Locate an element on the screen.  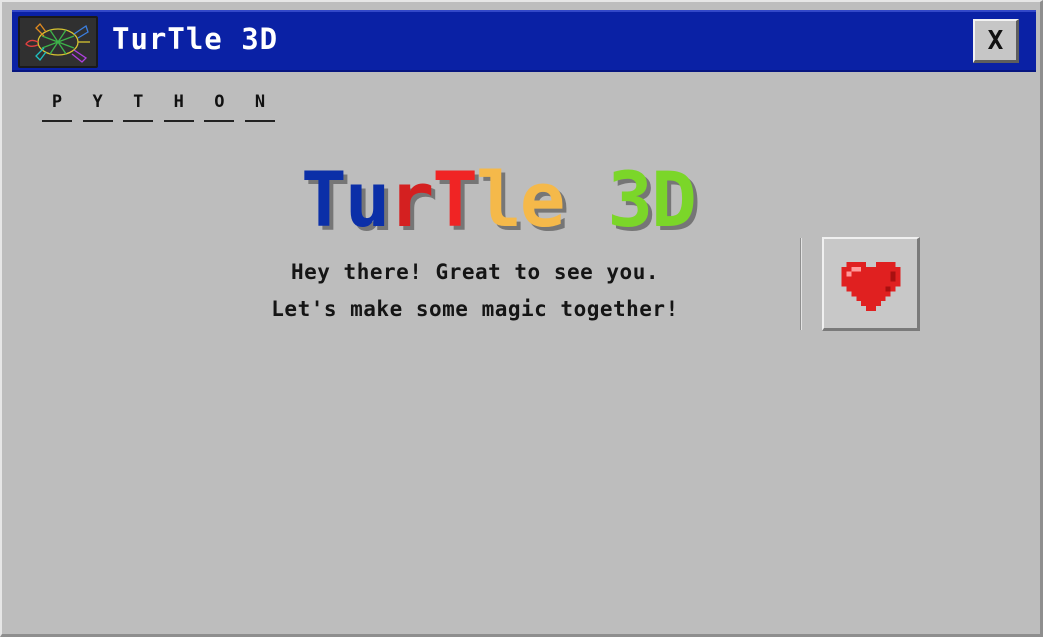
window-title: TurTle 3D is located at coordinates (195, 39).